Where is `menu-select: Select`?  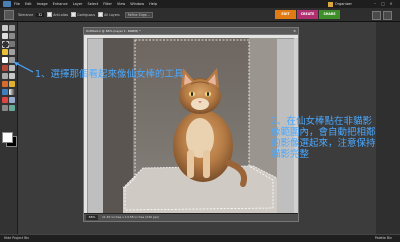 menu-select: Select is located at coordinates (92, 4).